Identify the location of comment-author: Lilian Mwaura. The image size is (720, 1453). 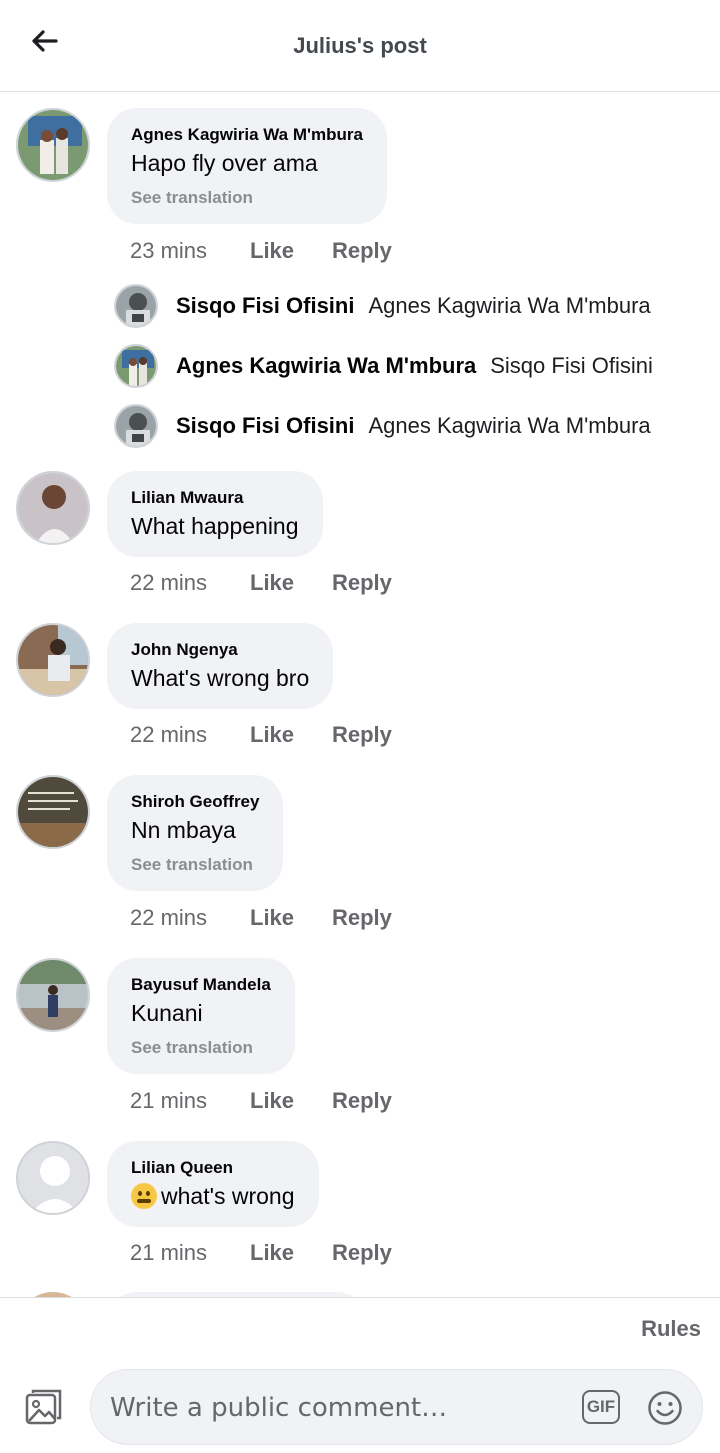
(215, 498).